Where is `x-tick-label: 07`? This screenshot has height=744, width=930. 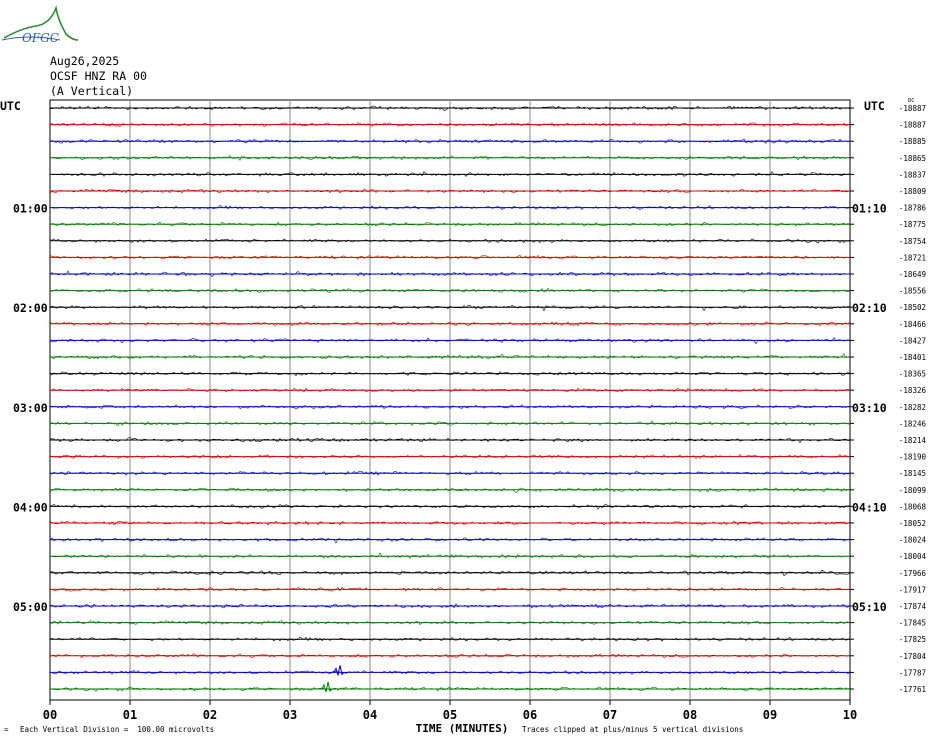 x-tick-label: 07 is located at coordinates (610, 715).